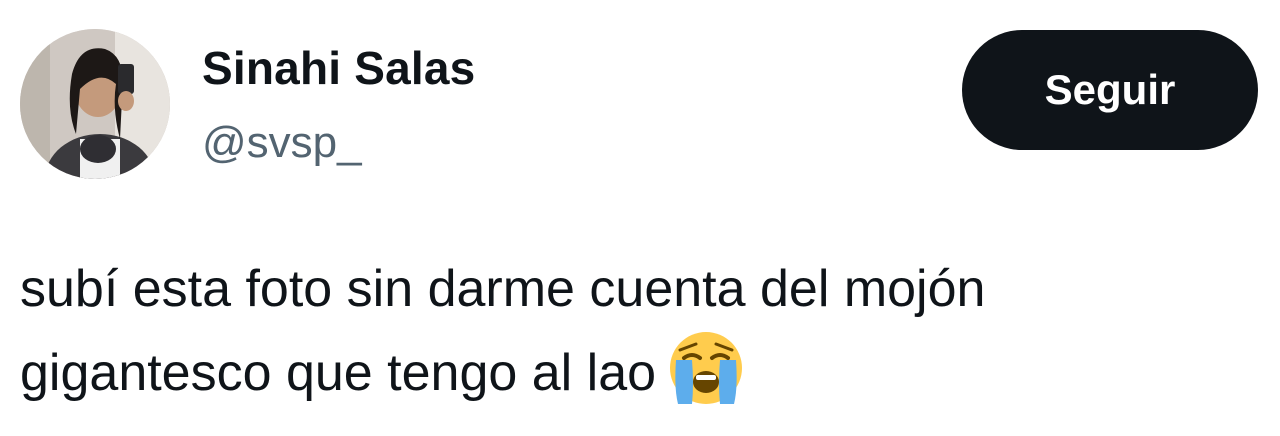  What do you see at coordinates (706, 368) in the screenshot?
I see `loudly-crying-face-emoji-icon` at bounding box center [706, 368].